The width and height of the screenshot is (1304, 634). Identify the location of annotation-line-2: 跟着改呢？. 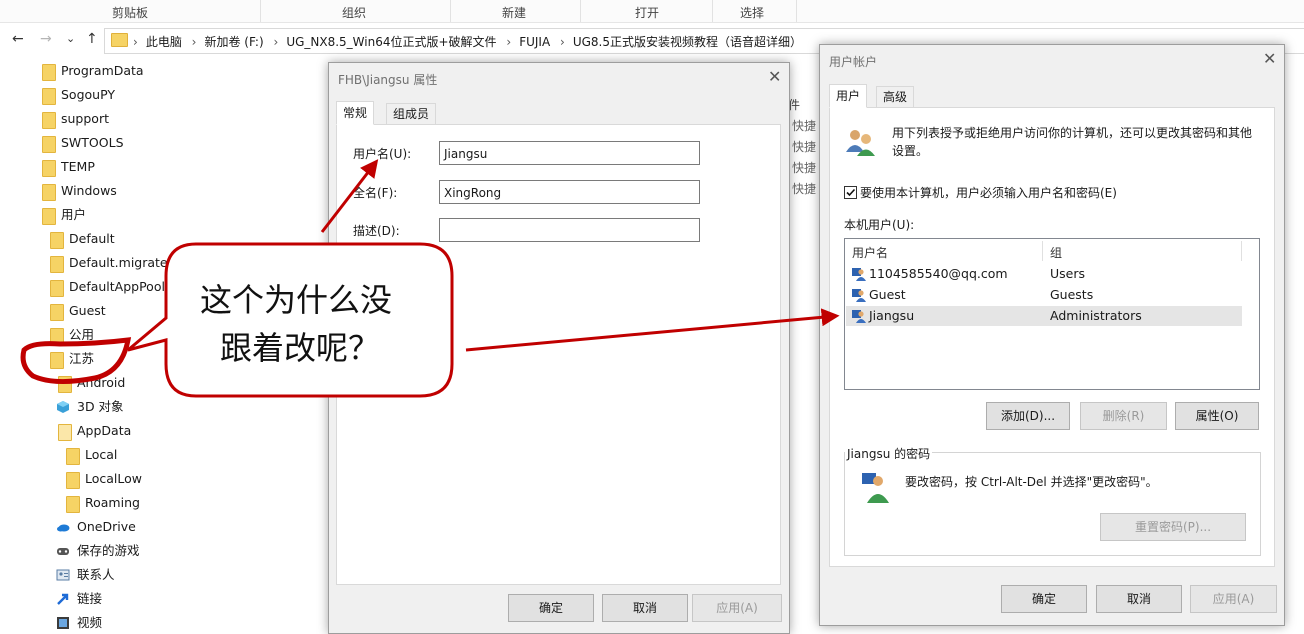
(300, 348).